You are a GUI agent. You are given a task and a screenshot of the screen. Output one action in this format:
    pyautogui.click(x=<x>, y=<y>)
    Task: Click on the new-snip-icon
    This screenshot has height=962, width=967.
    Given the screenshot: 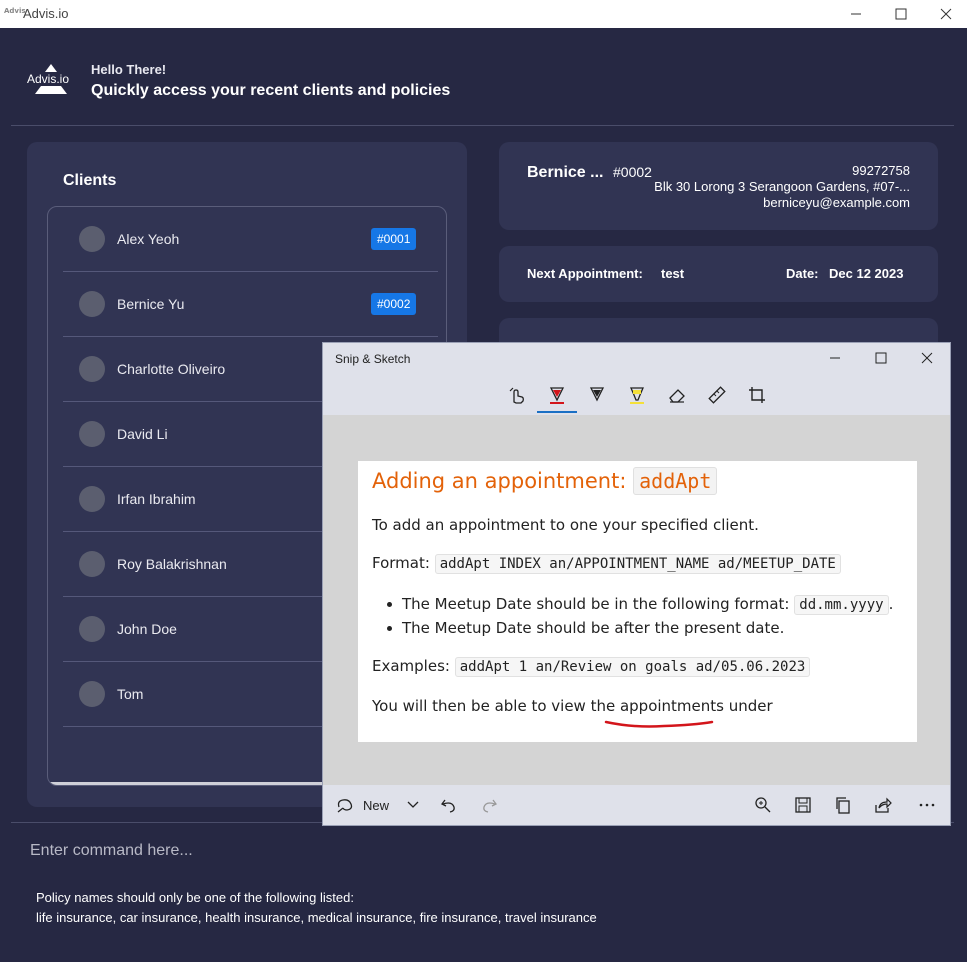 What is the action you would take?
    pyautogui.click(x=345, y=806)
    